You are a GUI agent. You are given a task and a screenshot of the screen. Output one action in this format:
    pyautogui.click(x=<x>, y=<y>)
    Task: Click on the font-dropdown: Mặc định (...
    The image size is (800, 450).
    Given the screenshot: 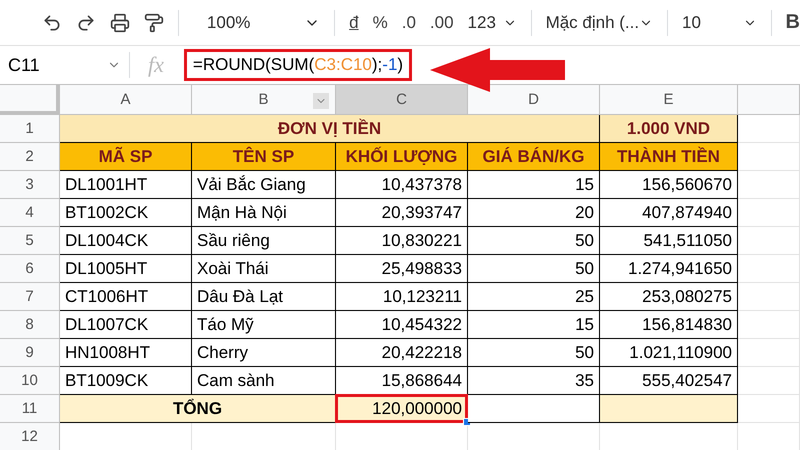 What is the action you would take?
    pyautogui.click(x=600, y=22)
    